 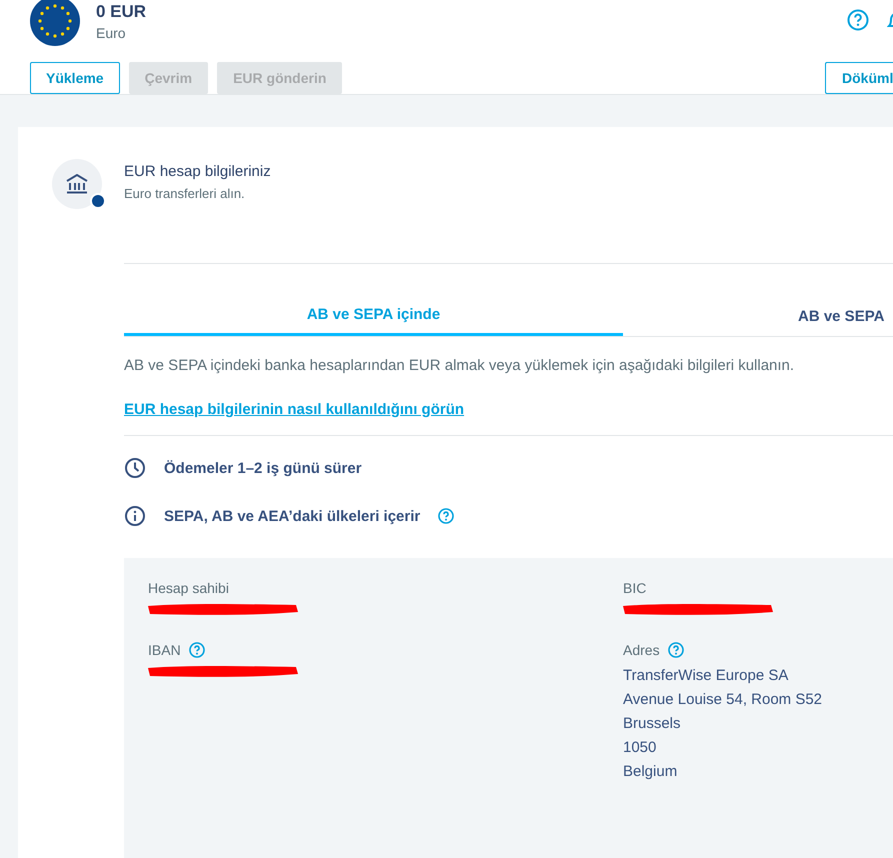 What do you see at coordinates (706, 676) in the screenshot?
I see `address-line: TransferWise Europe SA` at bounding box center [706, 676].